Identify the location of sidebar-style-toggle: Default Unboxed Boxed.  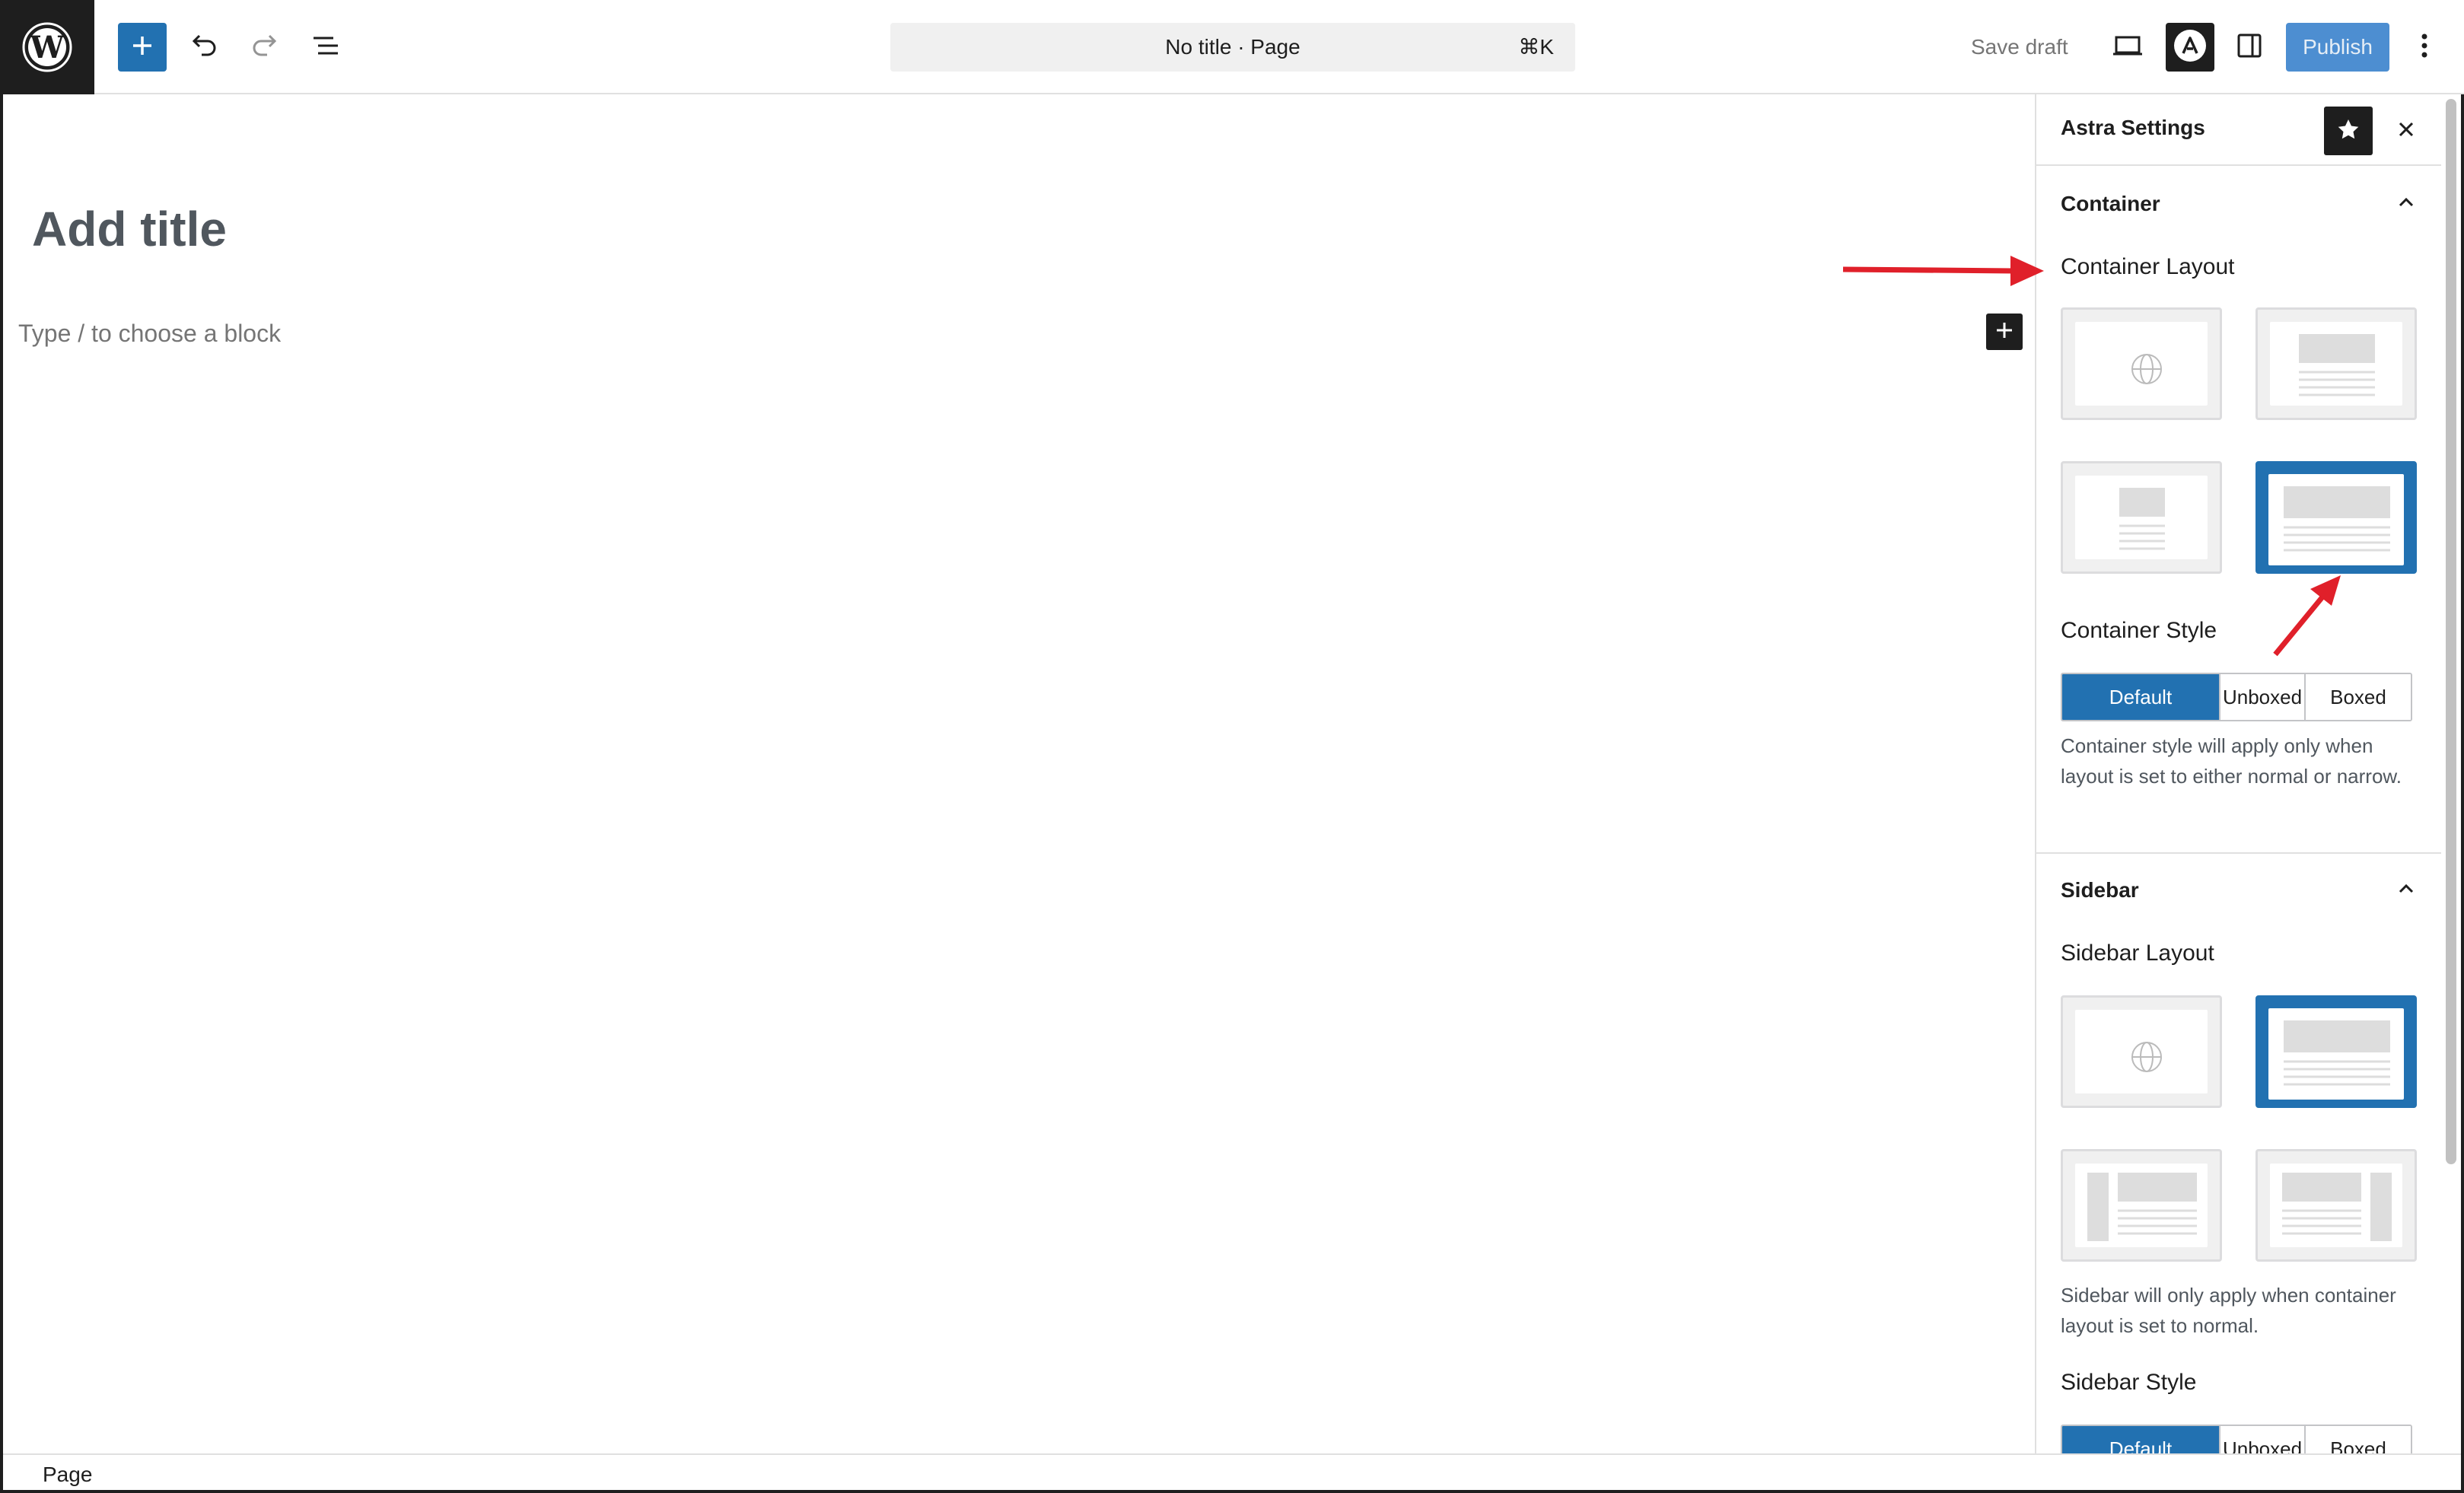
(2236, 1439).